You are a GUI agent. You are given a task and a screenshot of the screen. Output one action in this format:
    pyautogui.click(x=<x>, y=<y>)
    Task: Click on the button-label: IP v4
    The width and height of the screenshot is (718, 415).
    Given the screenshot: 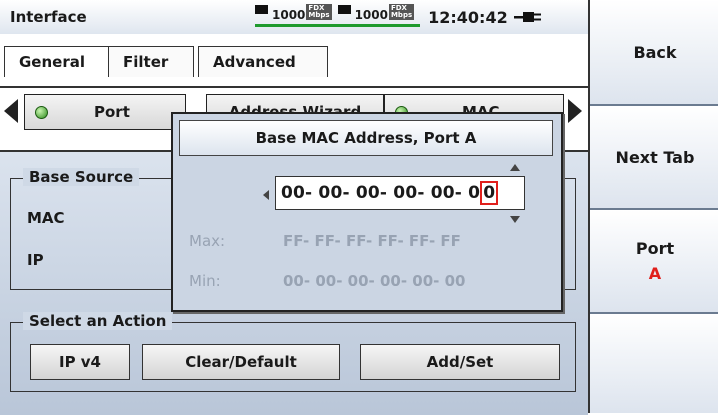 What is the action you would take?
    pyautogui.click(x=79, y=362)
    